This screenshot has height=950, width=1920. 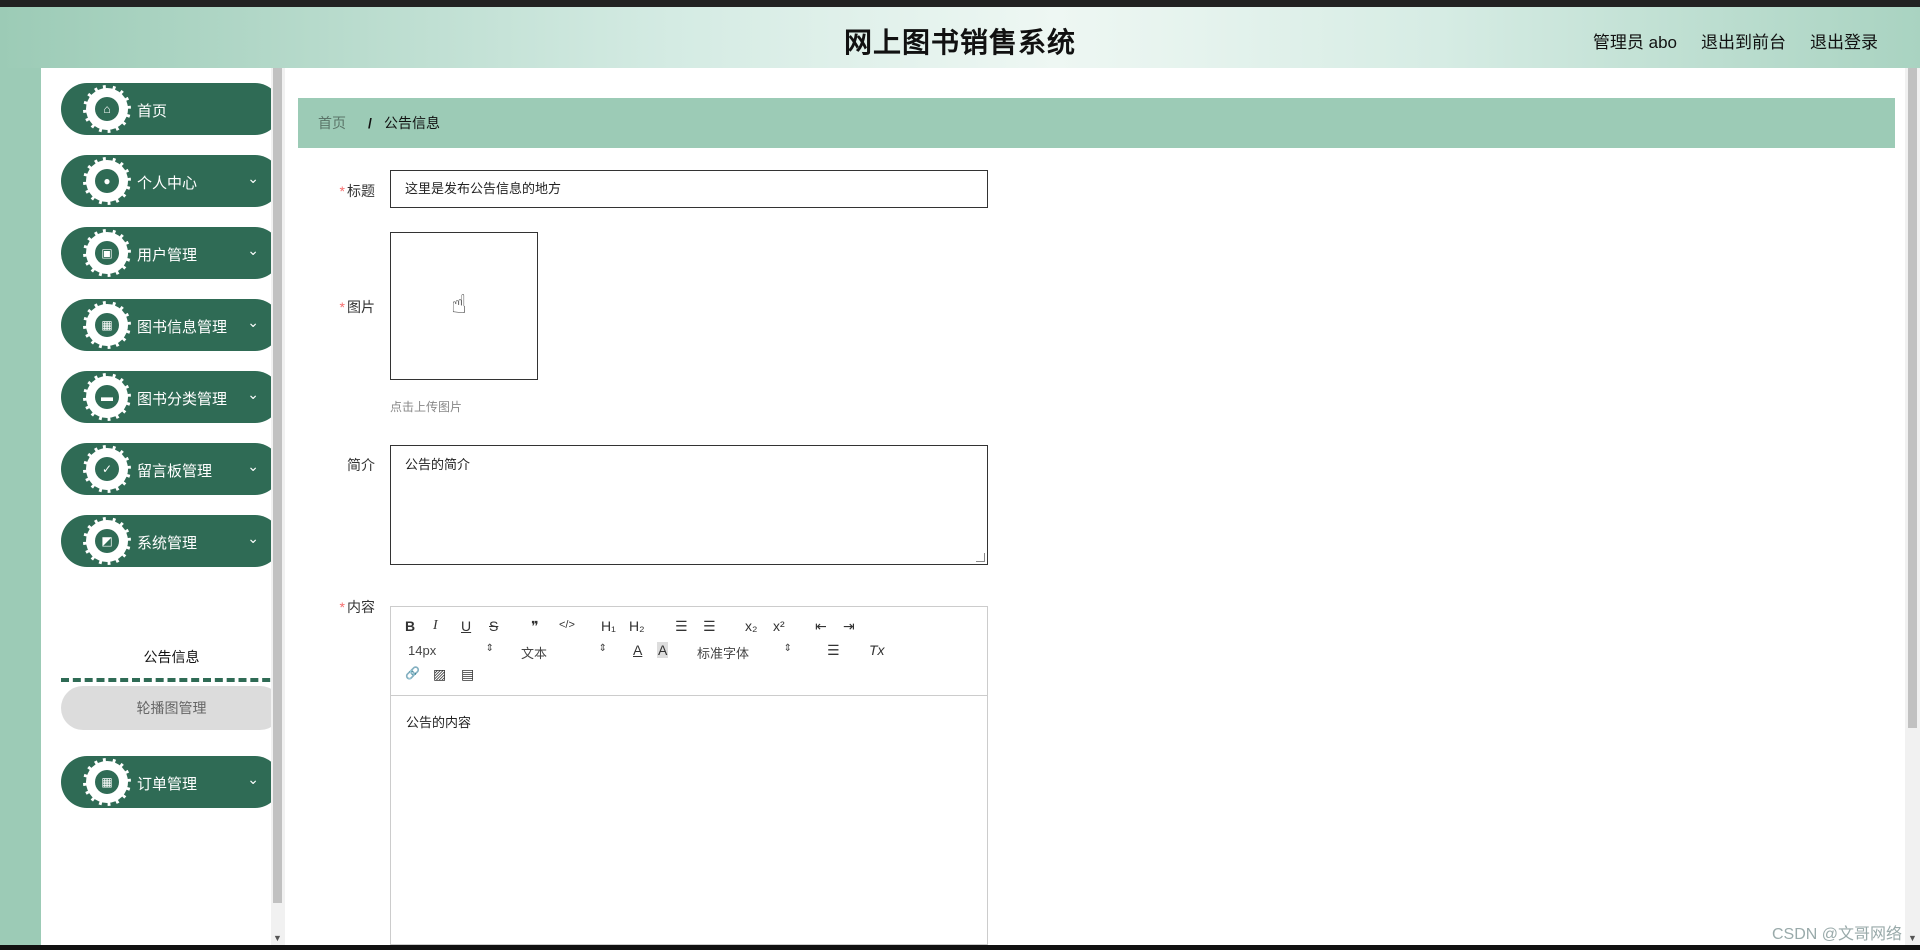 I want to click on sidebar-item-label: 订单管理, so click(x=167, y=784).